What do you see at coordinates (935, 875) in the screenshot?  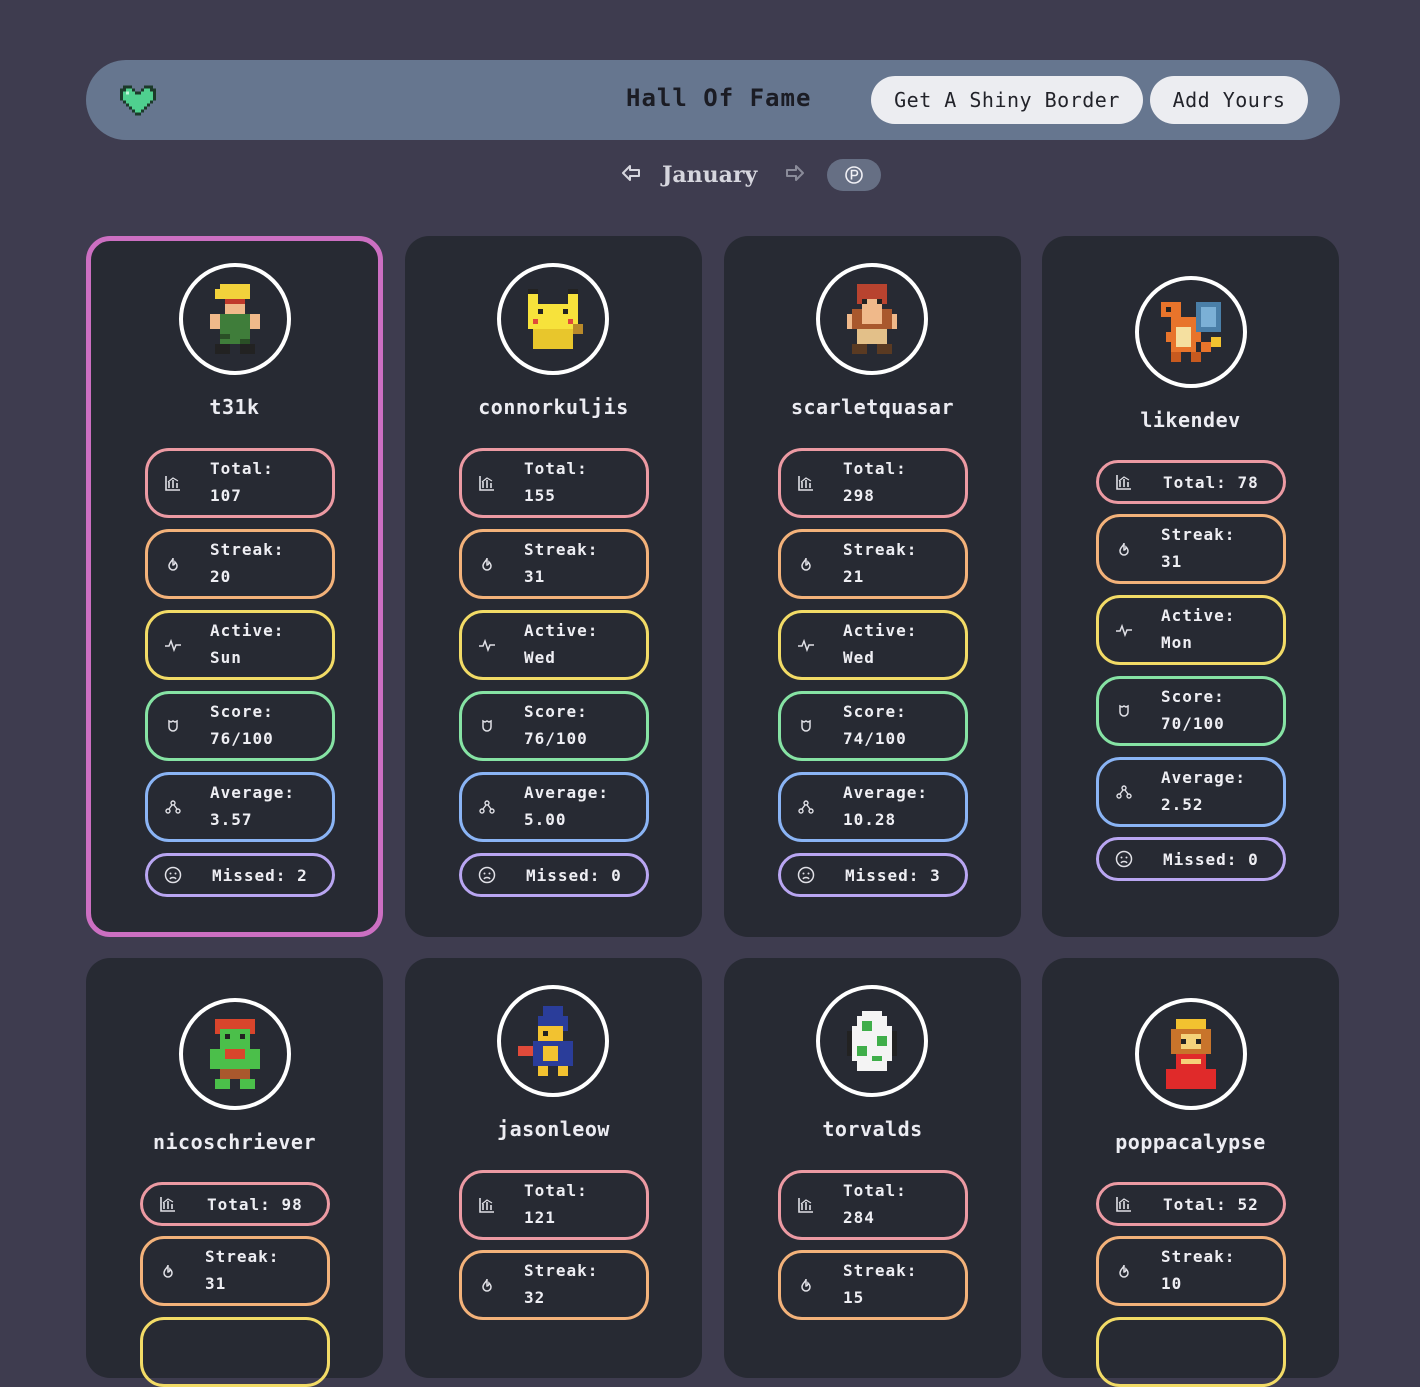 I see `stat-value: 3` at bounding box center [935, 875].